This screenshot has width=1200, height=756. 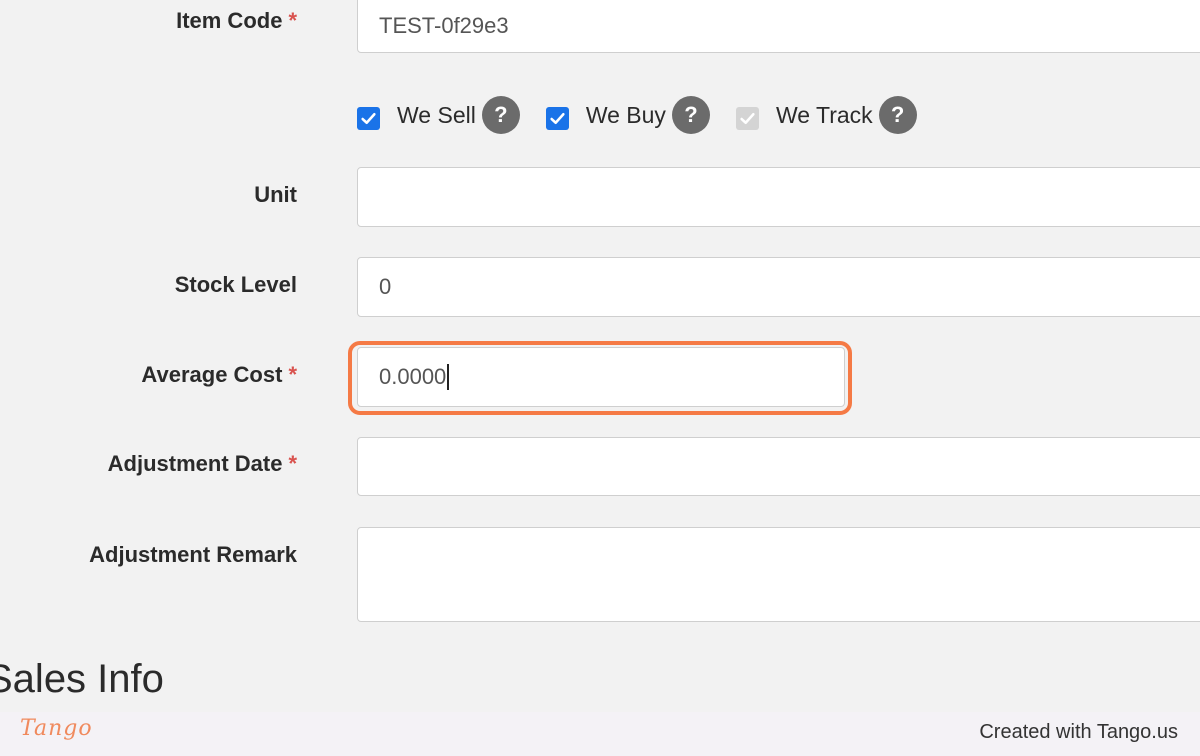 I want to click on average-cost-value: 0.0000, so click(x=413, y=376).